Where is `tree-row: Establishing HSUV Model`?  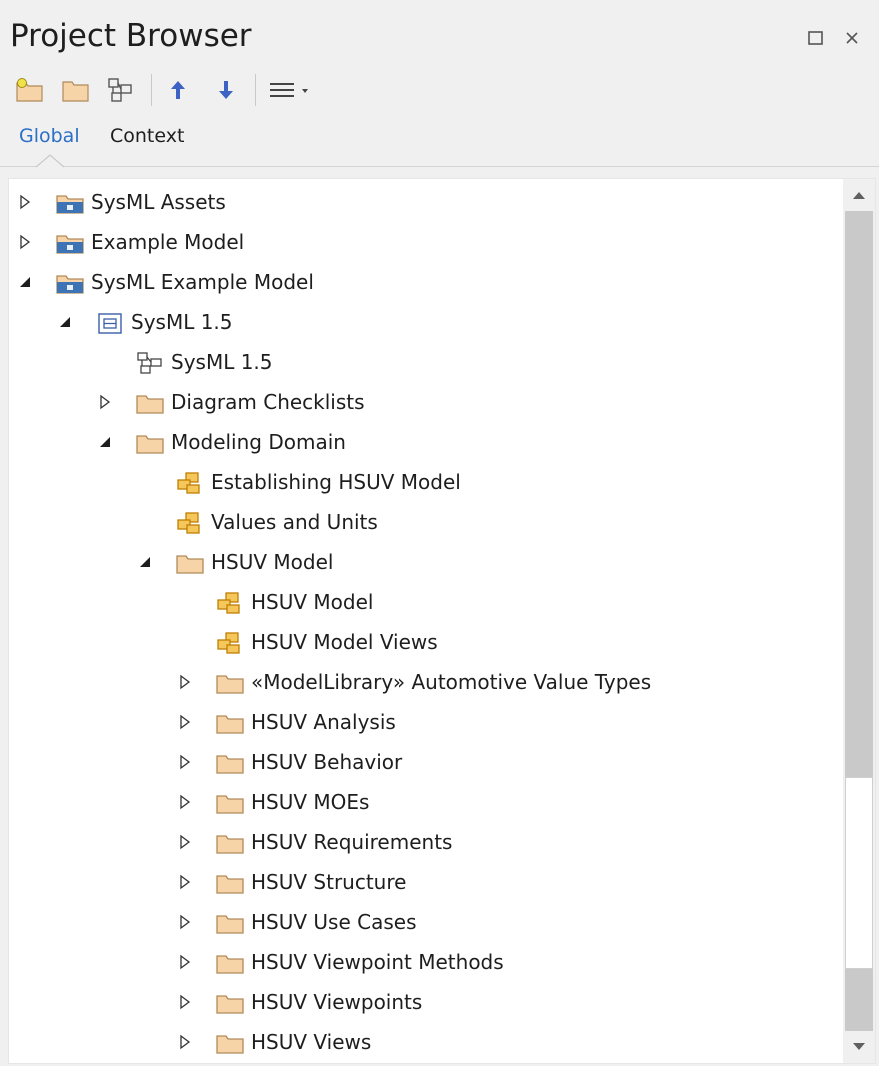 tree-row: Establishing HSUV Model is located at coordinates (426, 482).